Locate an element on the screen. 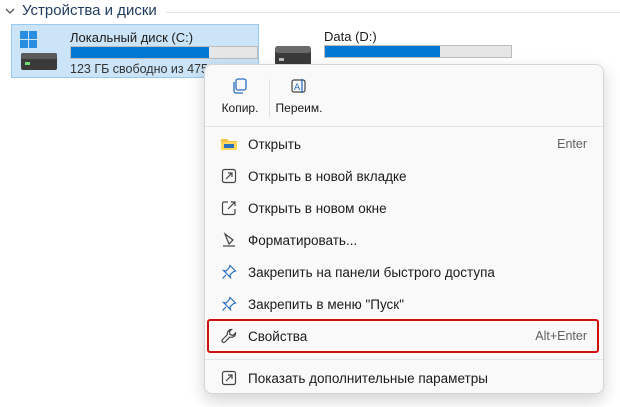 This screenshot has height=407, width=620. copy-button: Копир. is located at coordinates (240, 96).